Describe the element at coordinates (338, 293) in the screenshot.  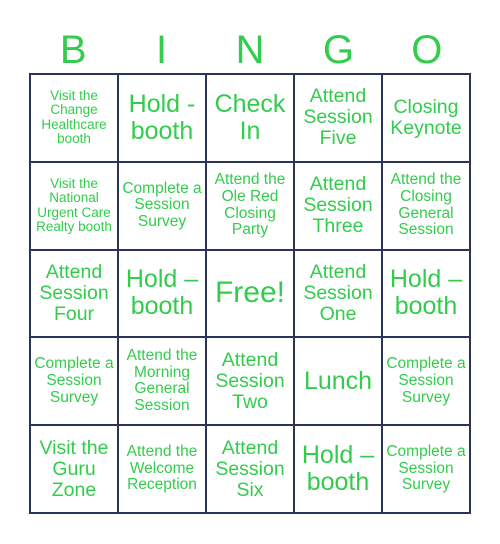
I see `bingo-cell: Attend Session One` at that location.